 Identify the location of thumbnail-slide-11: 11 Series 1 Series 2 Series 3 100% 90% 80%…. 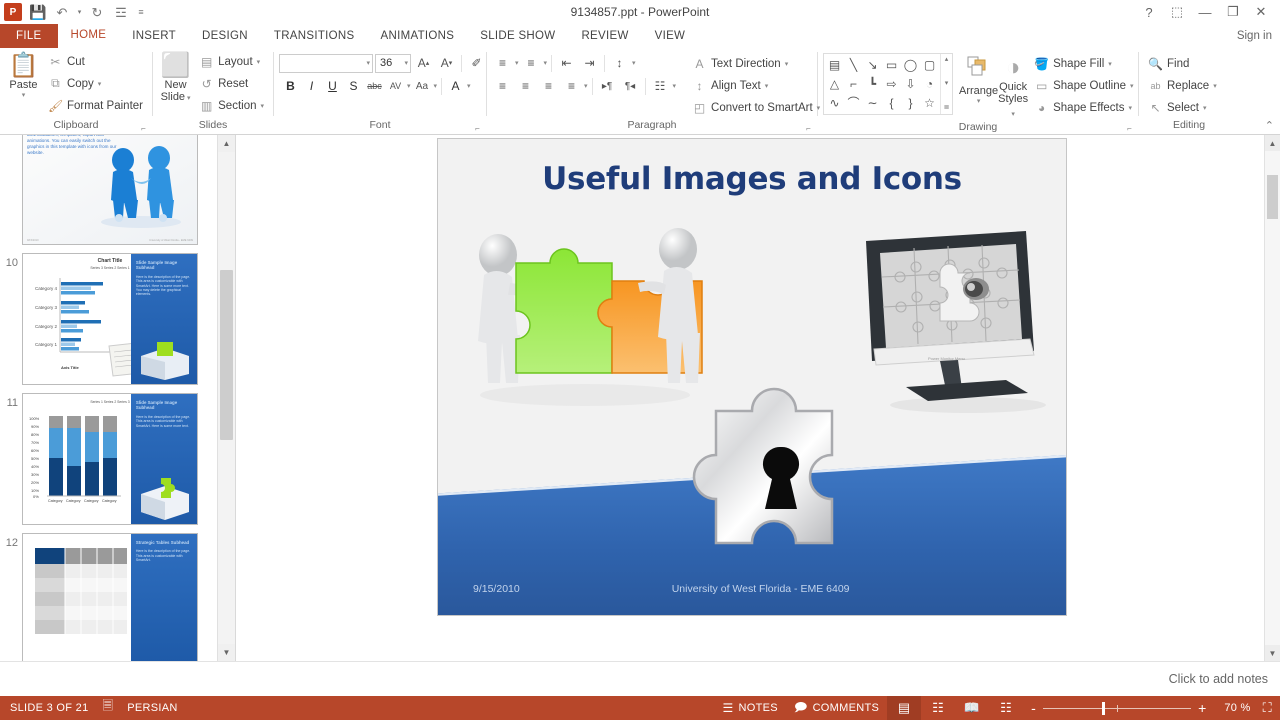
(108, 459).